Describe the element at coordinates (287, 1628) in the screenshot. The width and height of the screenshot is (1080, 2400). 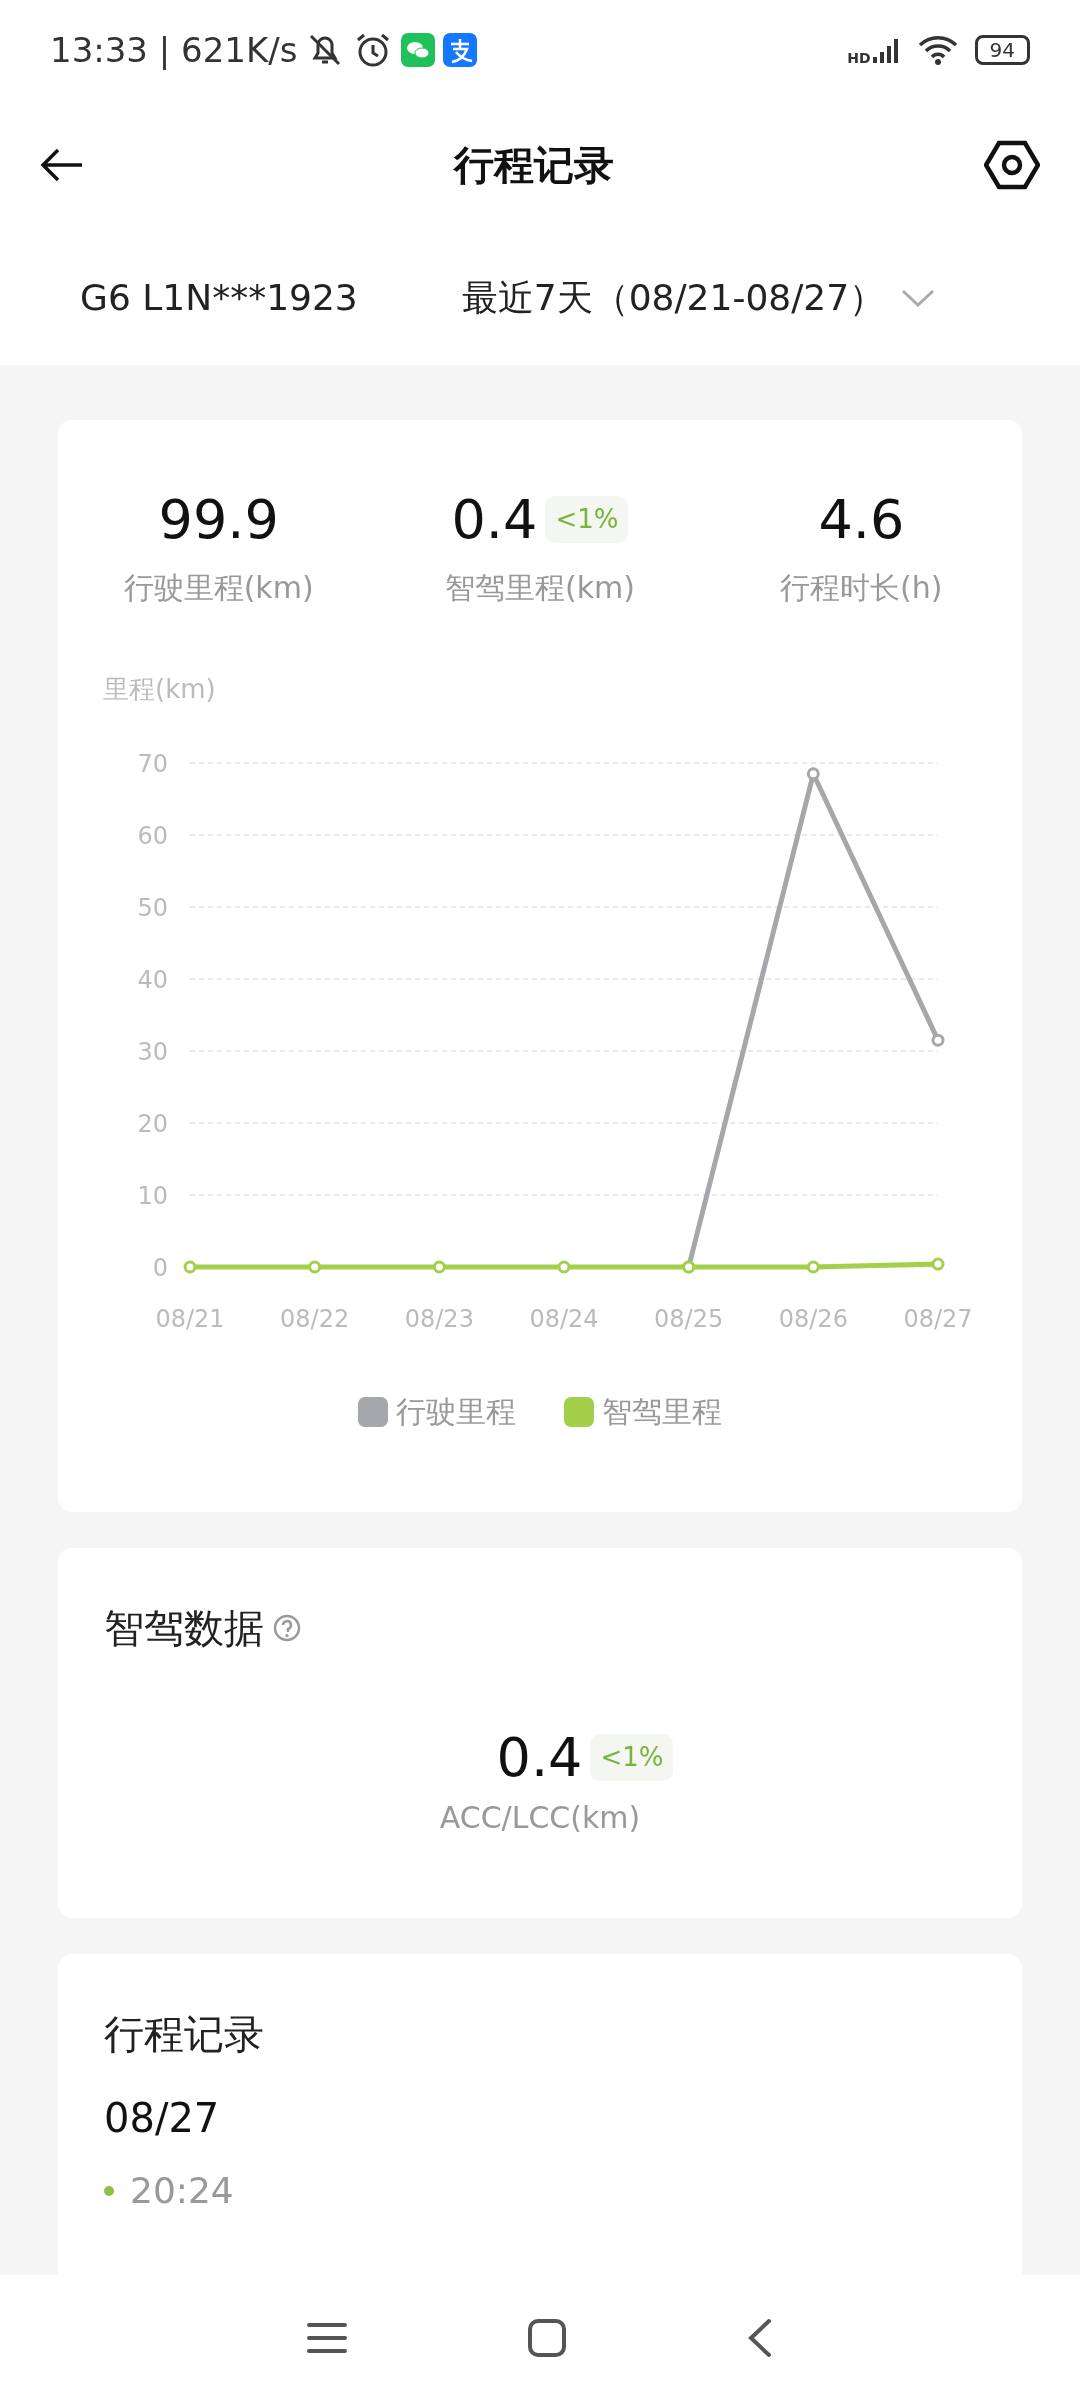
I see `help-icon` at that location.